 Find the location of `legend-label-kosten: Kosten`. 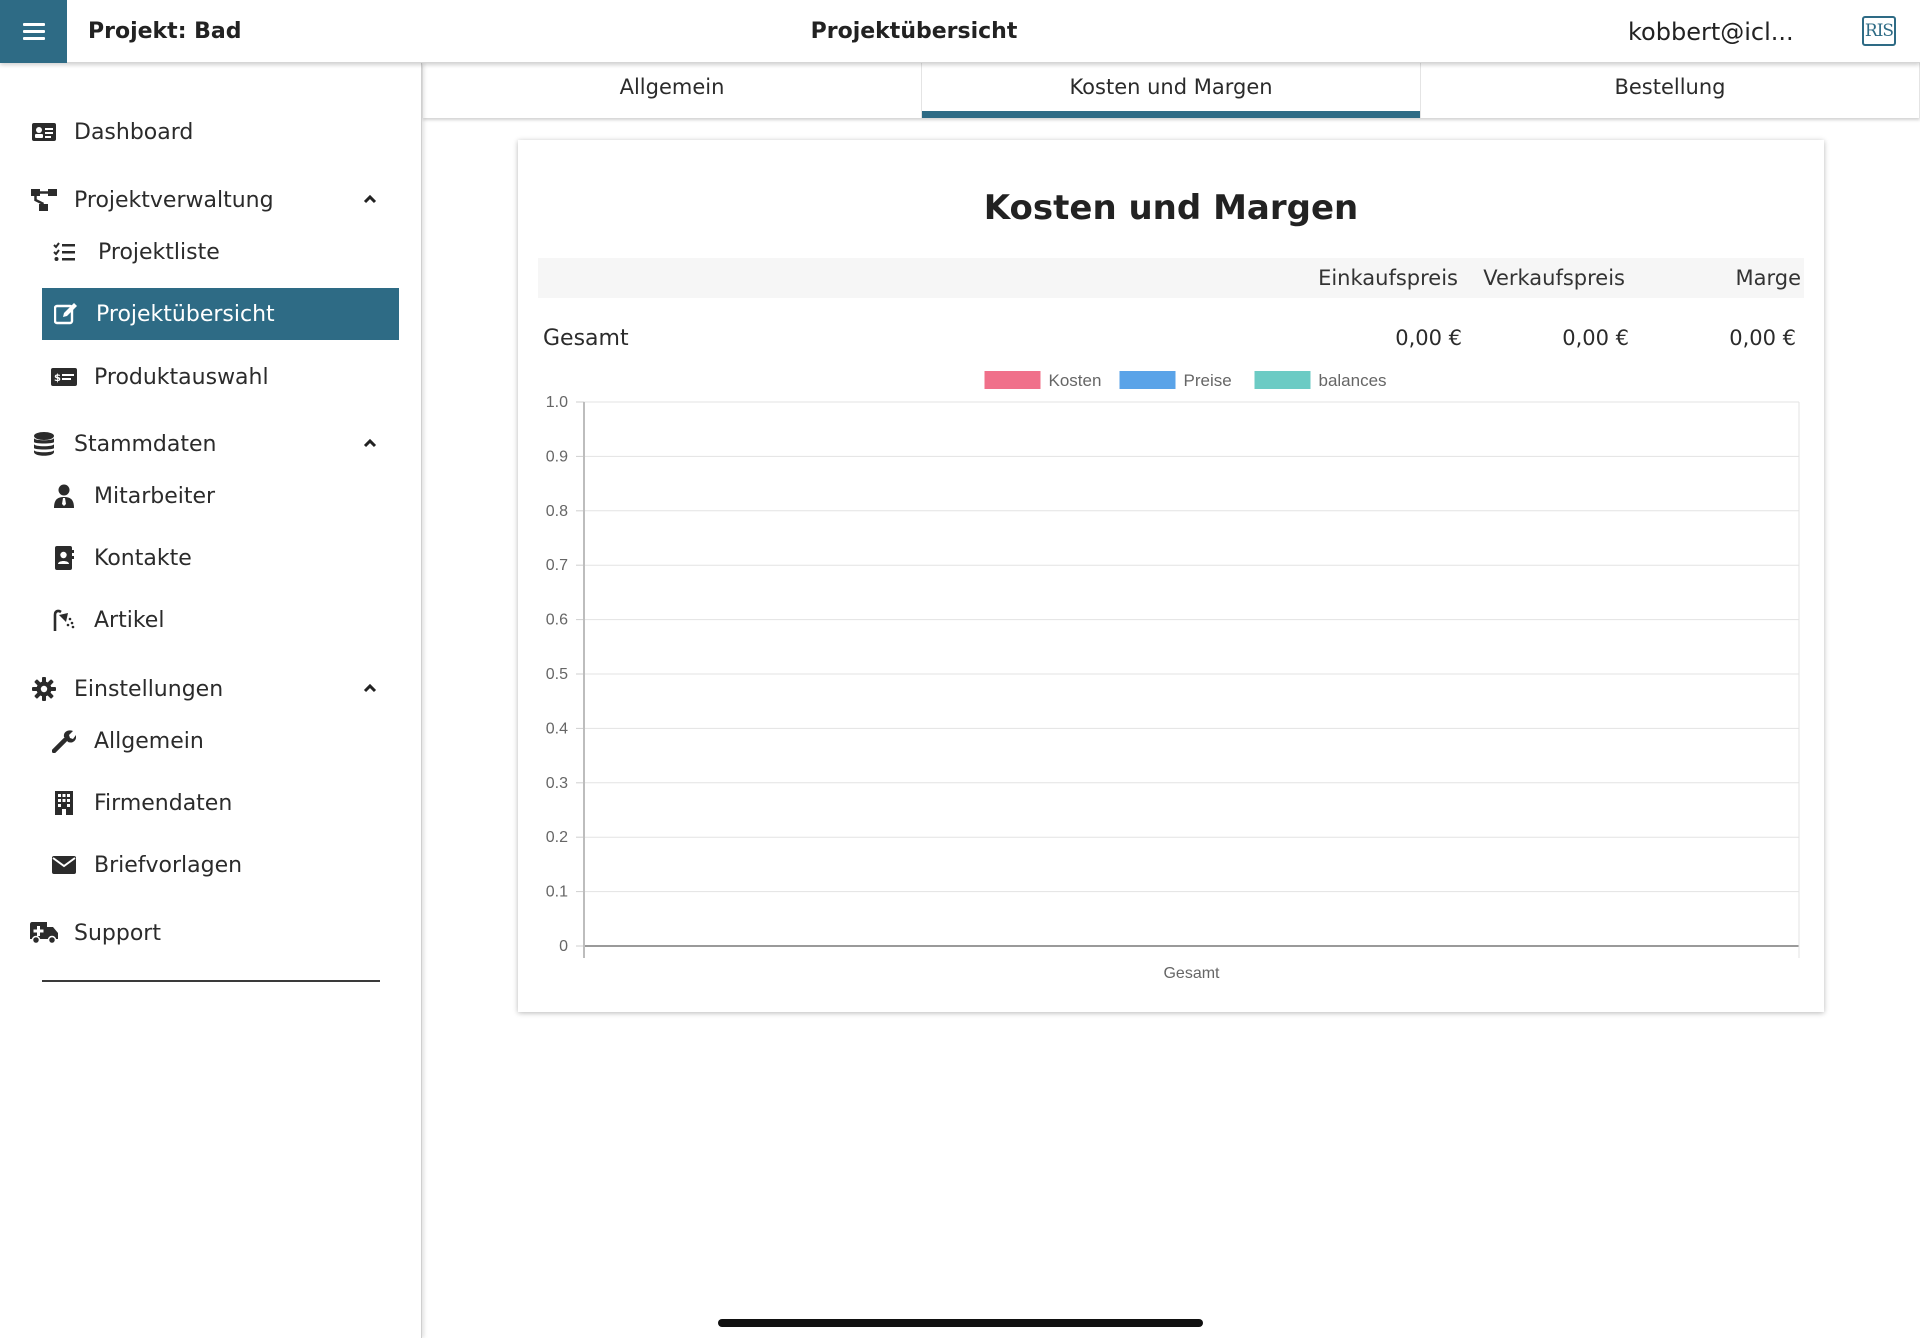

legend-label-kosten: Kosten is located at coordinates (1075, 380).